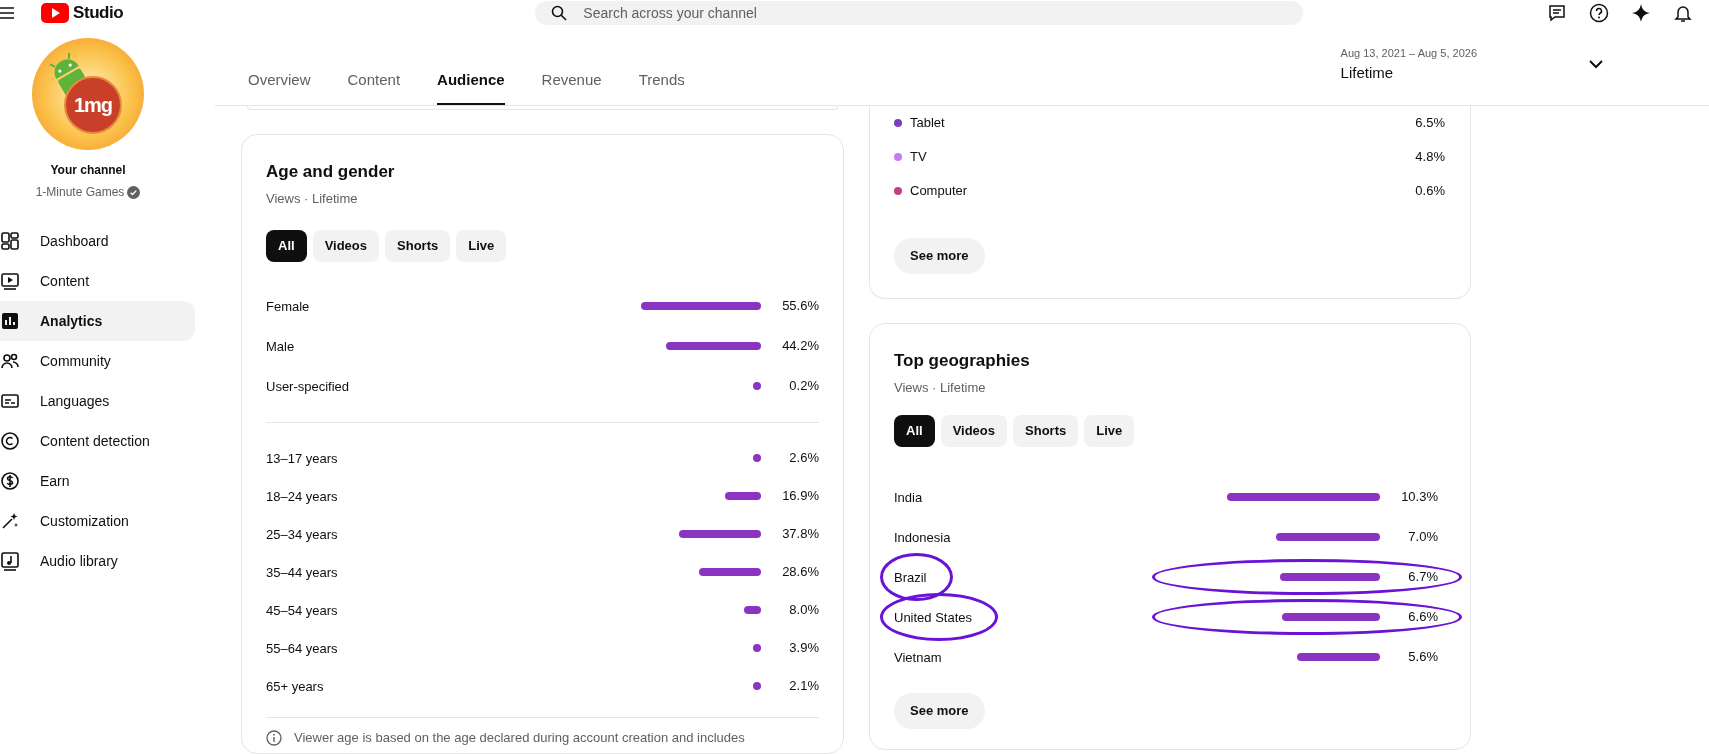  I want to click on percent-value: 37.8%, so click(800, 534).